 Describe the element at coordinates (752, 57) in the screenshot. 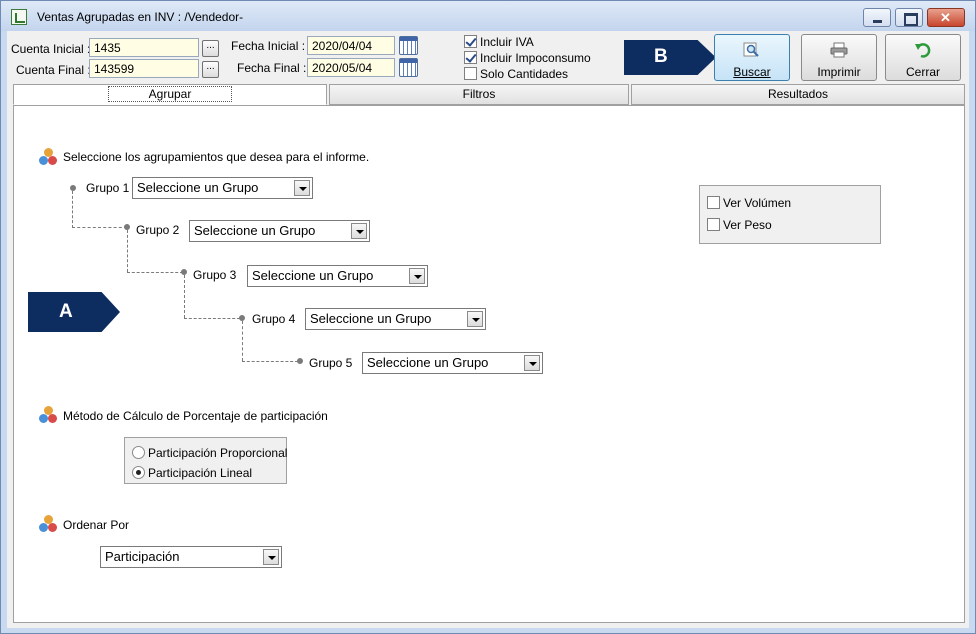

I see `buscar-button: Buscar` at that location.